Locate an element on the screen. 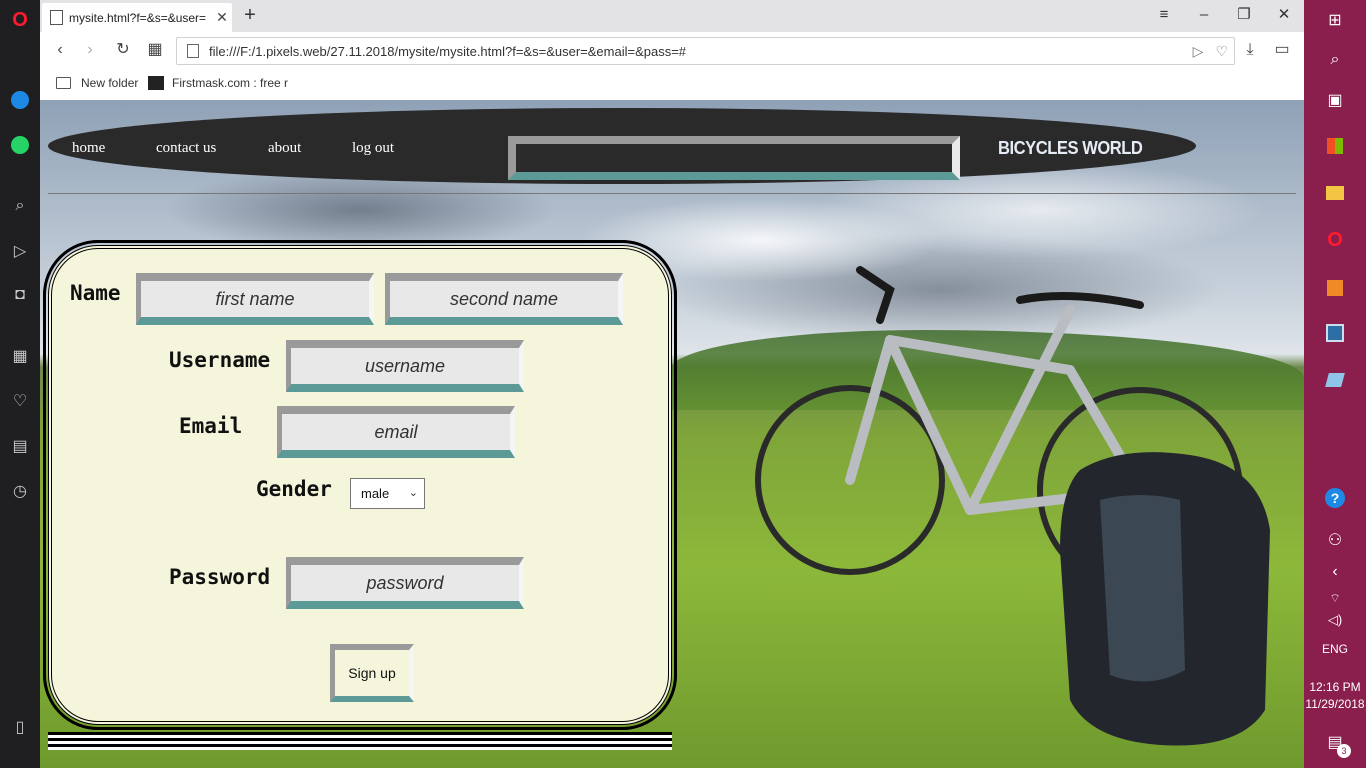 Image resolution: width=1366 pixels, height=768 pixels. bookmark-firstmask: Firstmask.com : free r is located at coordinates (218, 83).